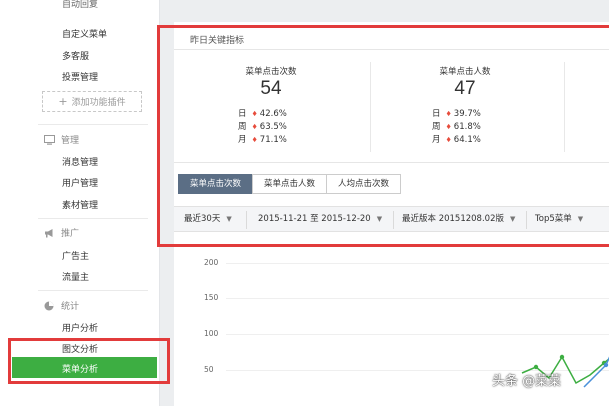 The width and height of the screenshot is (609, 406). I want to click on sidebar-item-auto-reply: 自动回复, so click(80, 5).